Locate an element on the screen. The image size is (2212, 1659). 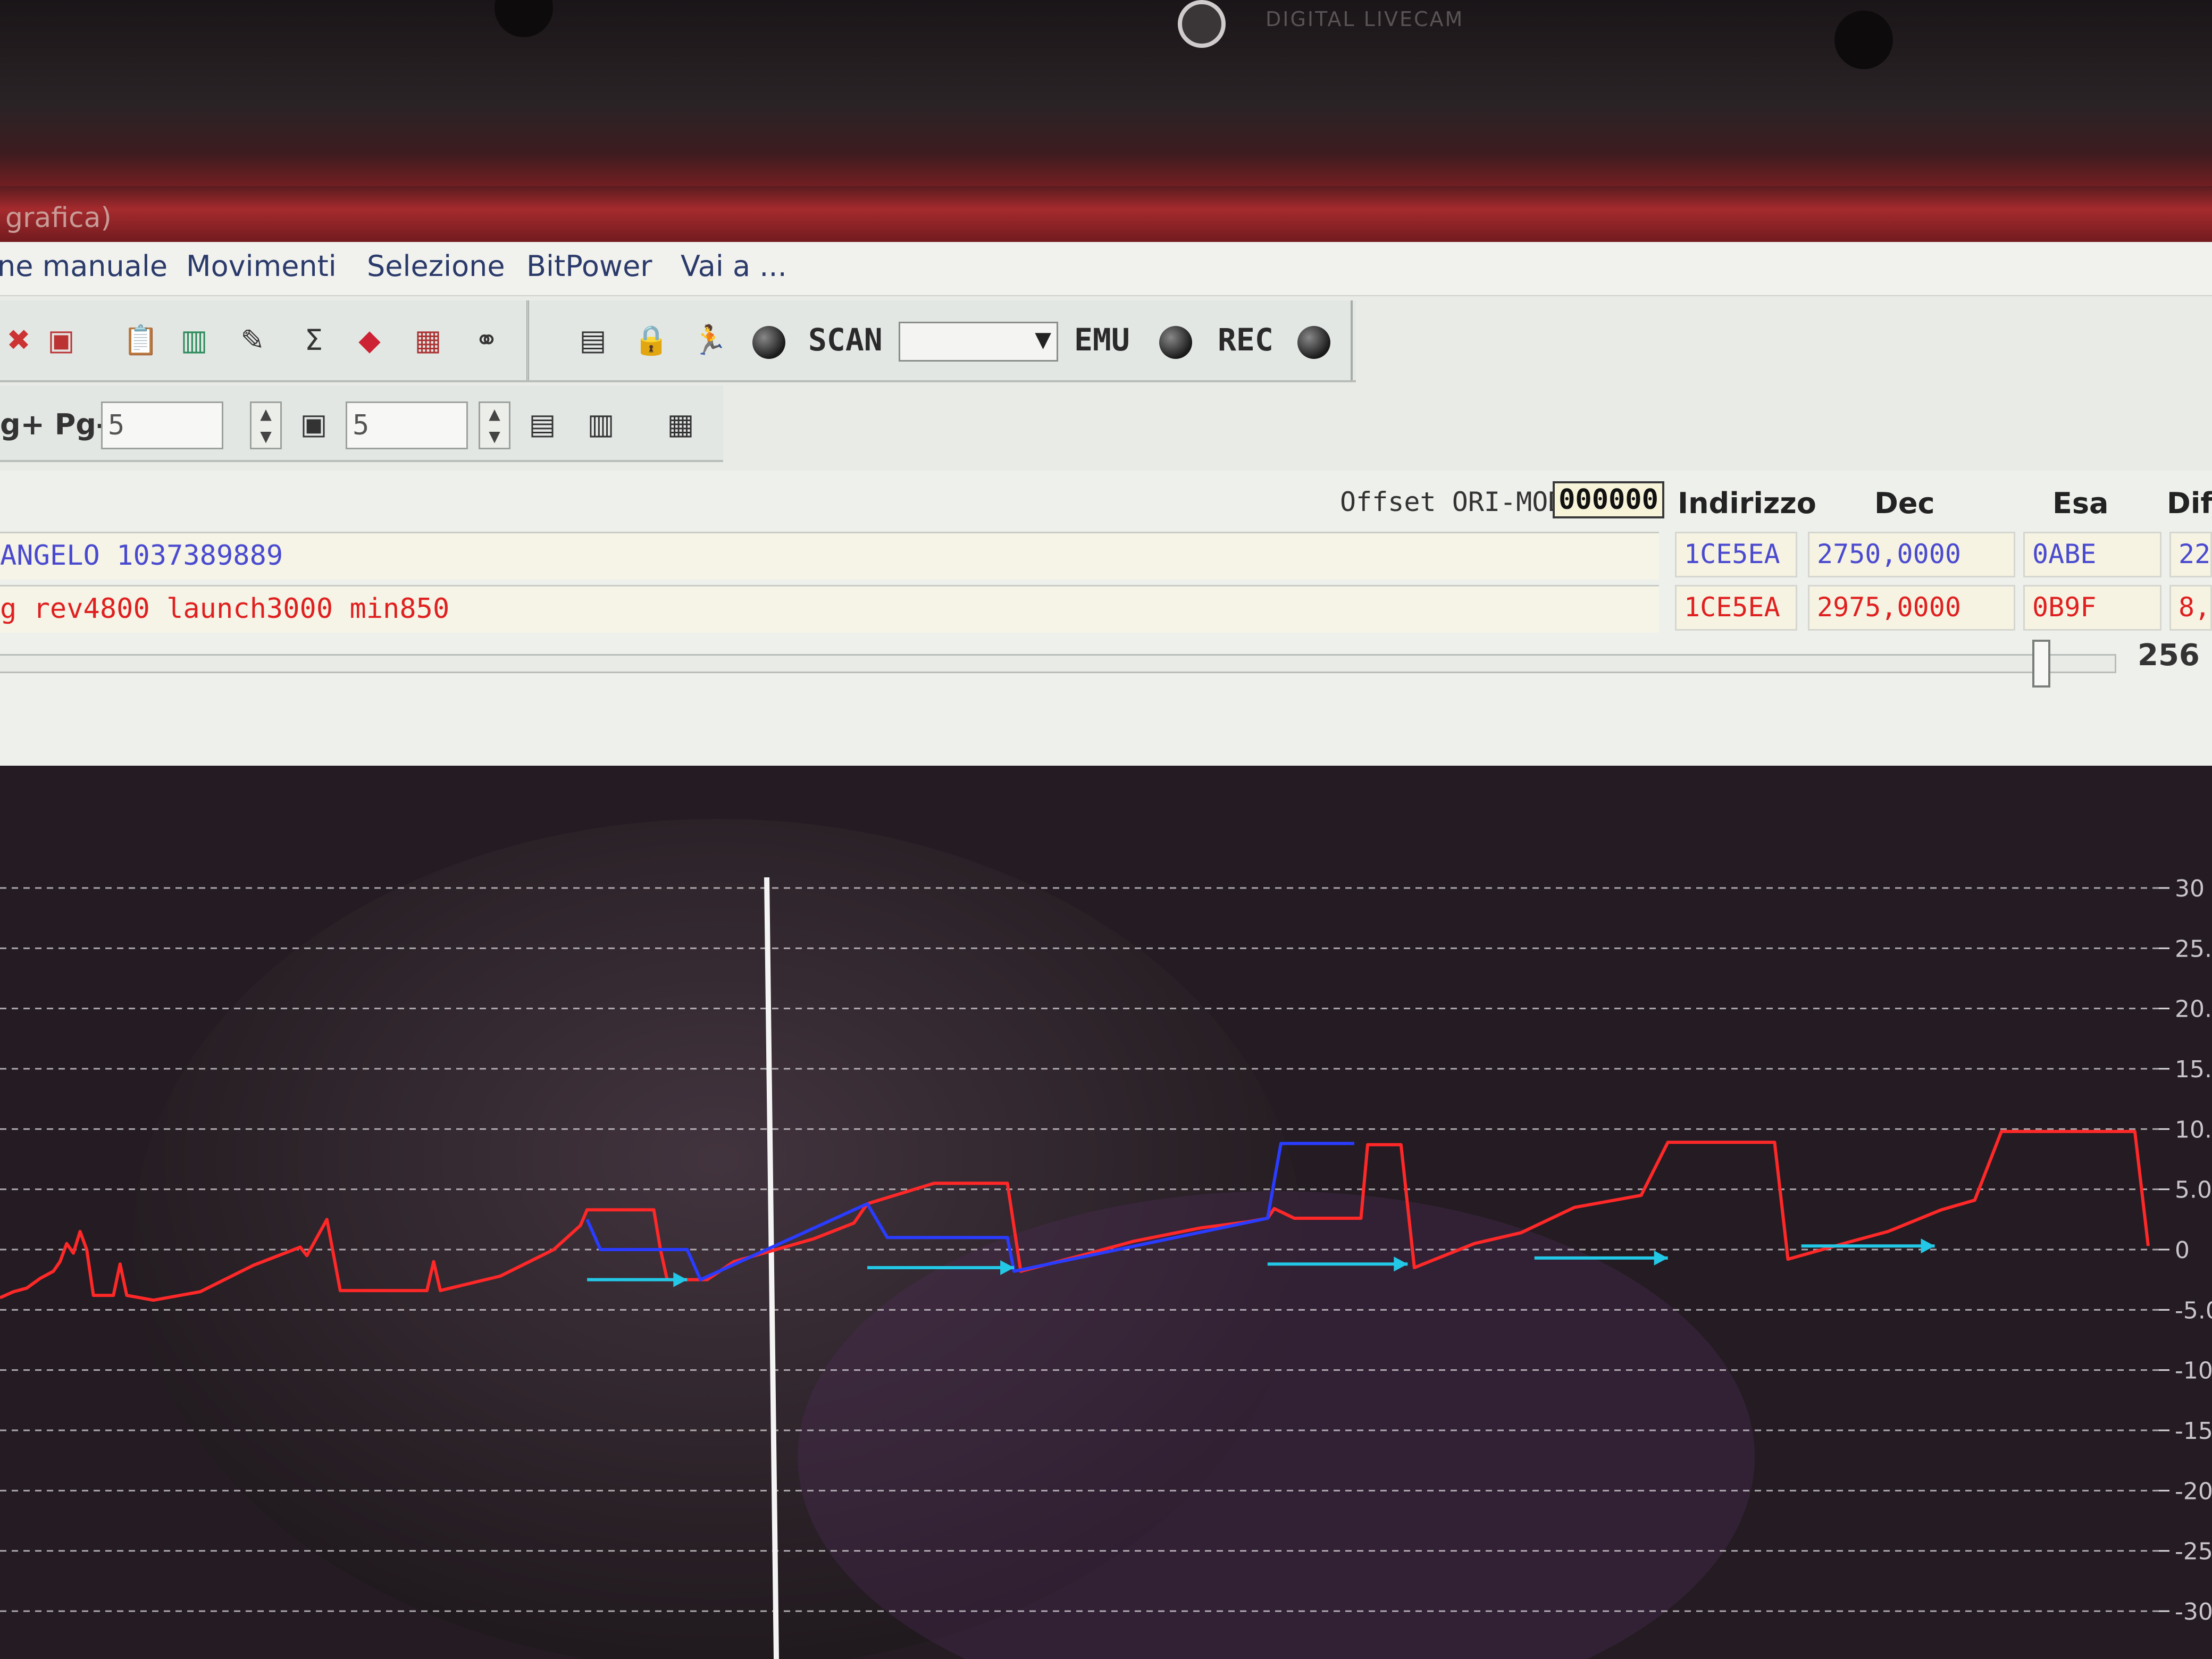
webcam-icon is located at coordinates (1202, 24).